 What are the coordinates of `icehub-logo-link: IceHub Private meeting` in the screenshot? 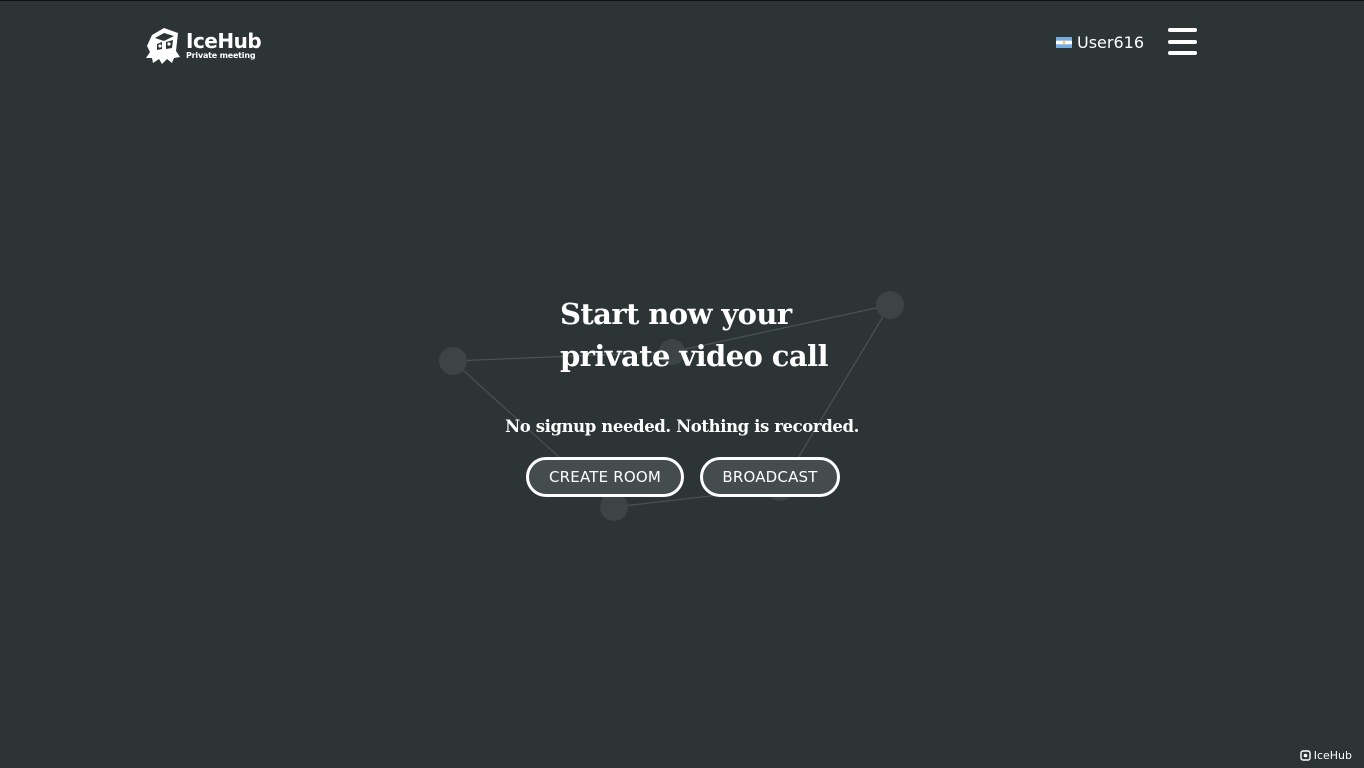 It's located at (203, 45).